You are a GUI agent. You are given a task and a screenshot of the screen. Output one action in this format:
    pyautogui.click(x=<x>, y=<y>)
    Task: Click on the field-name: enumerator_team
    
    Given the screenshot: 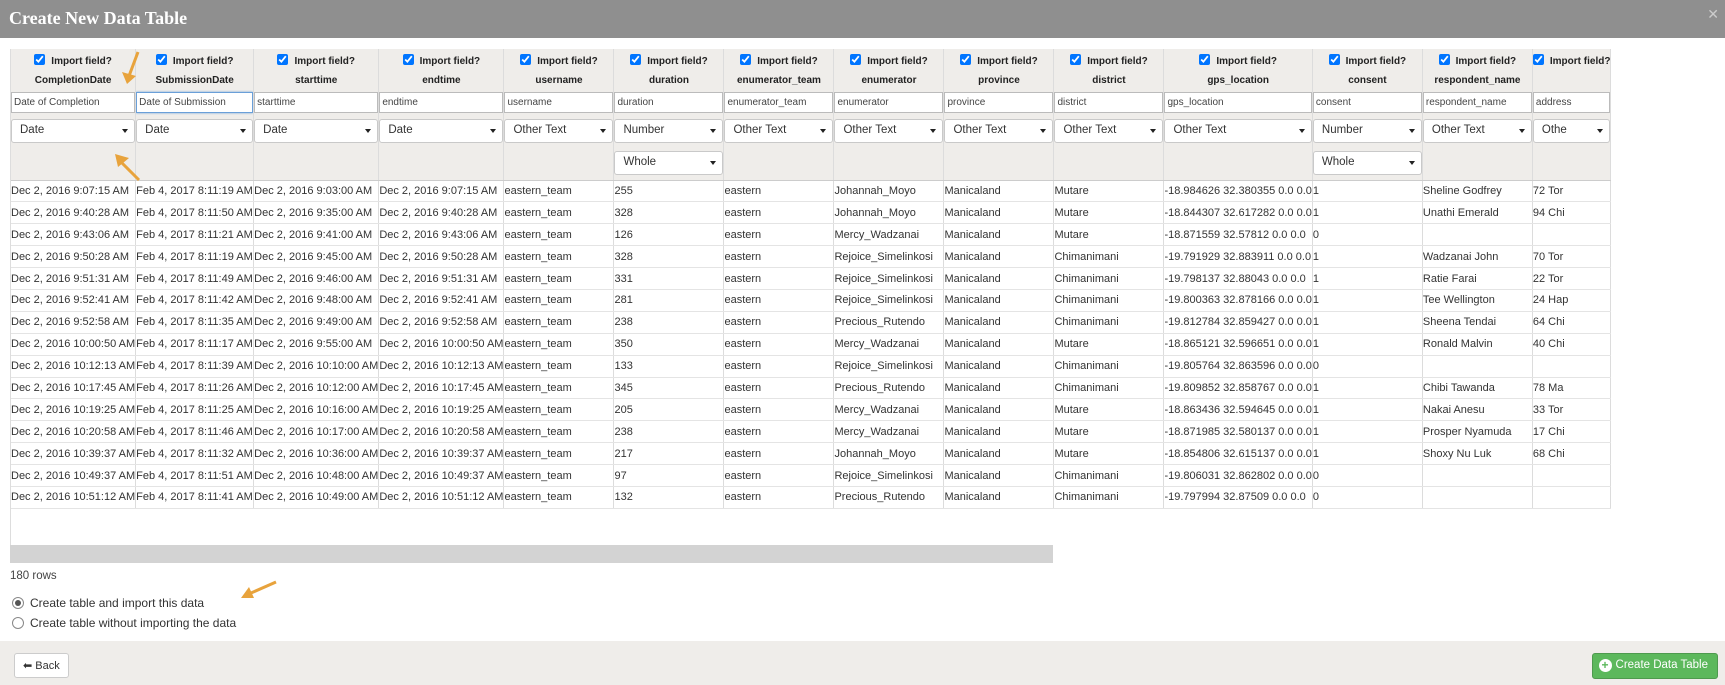 What is the action you would take?
    pyautogui.click(x=779, y=80)
    